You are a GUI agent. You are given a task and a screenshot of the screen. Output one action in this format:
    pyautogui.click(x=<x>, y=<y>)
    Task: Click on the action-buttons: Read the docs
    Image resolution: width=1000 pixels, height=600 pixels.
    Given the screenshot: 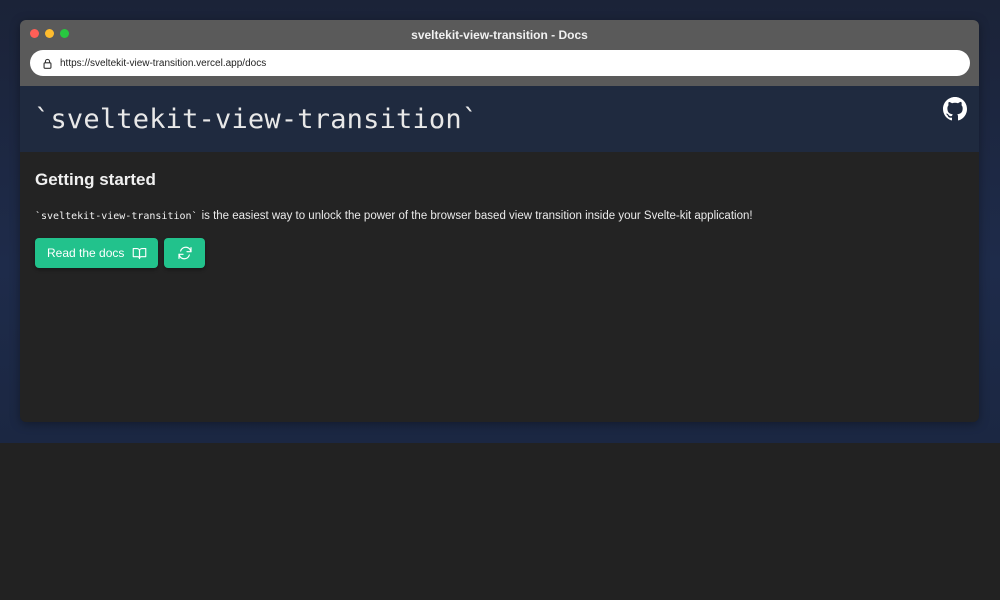 What is the action you would take?
    pyautogui.click(x=499, y=253)
    